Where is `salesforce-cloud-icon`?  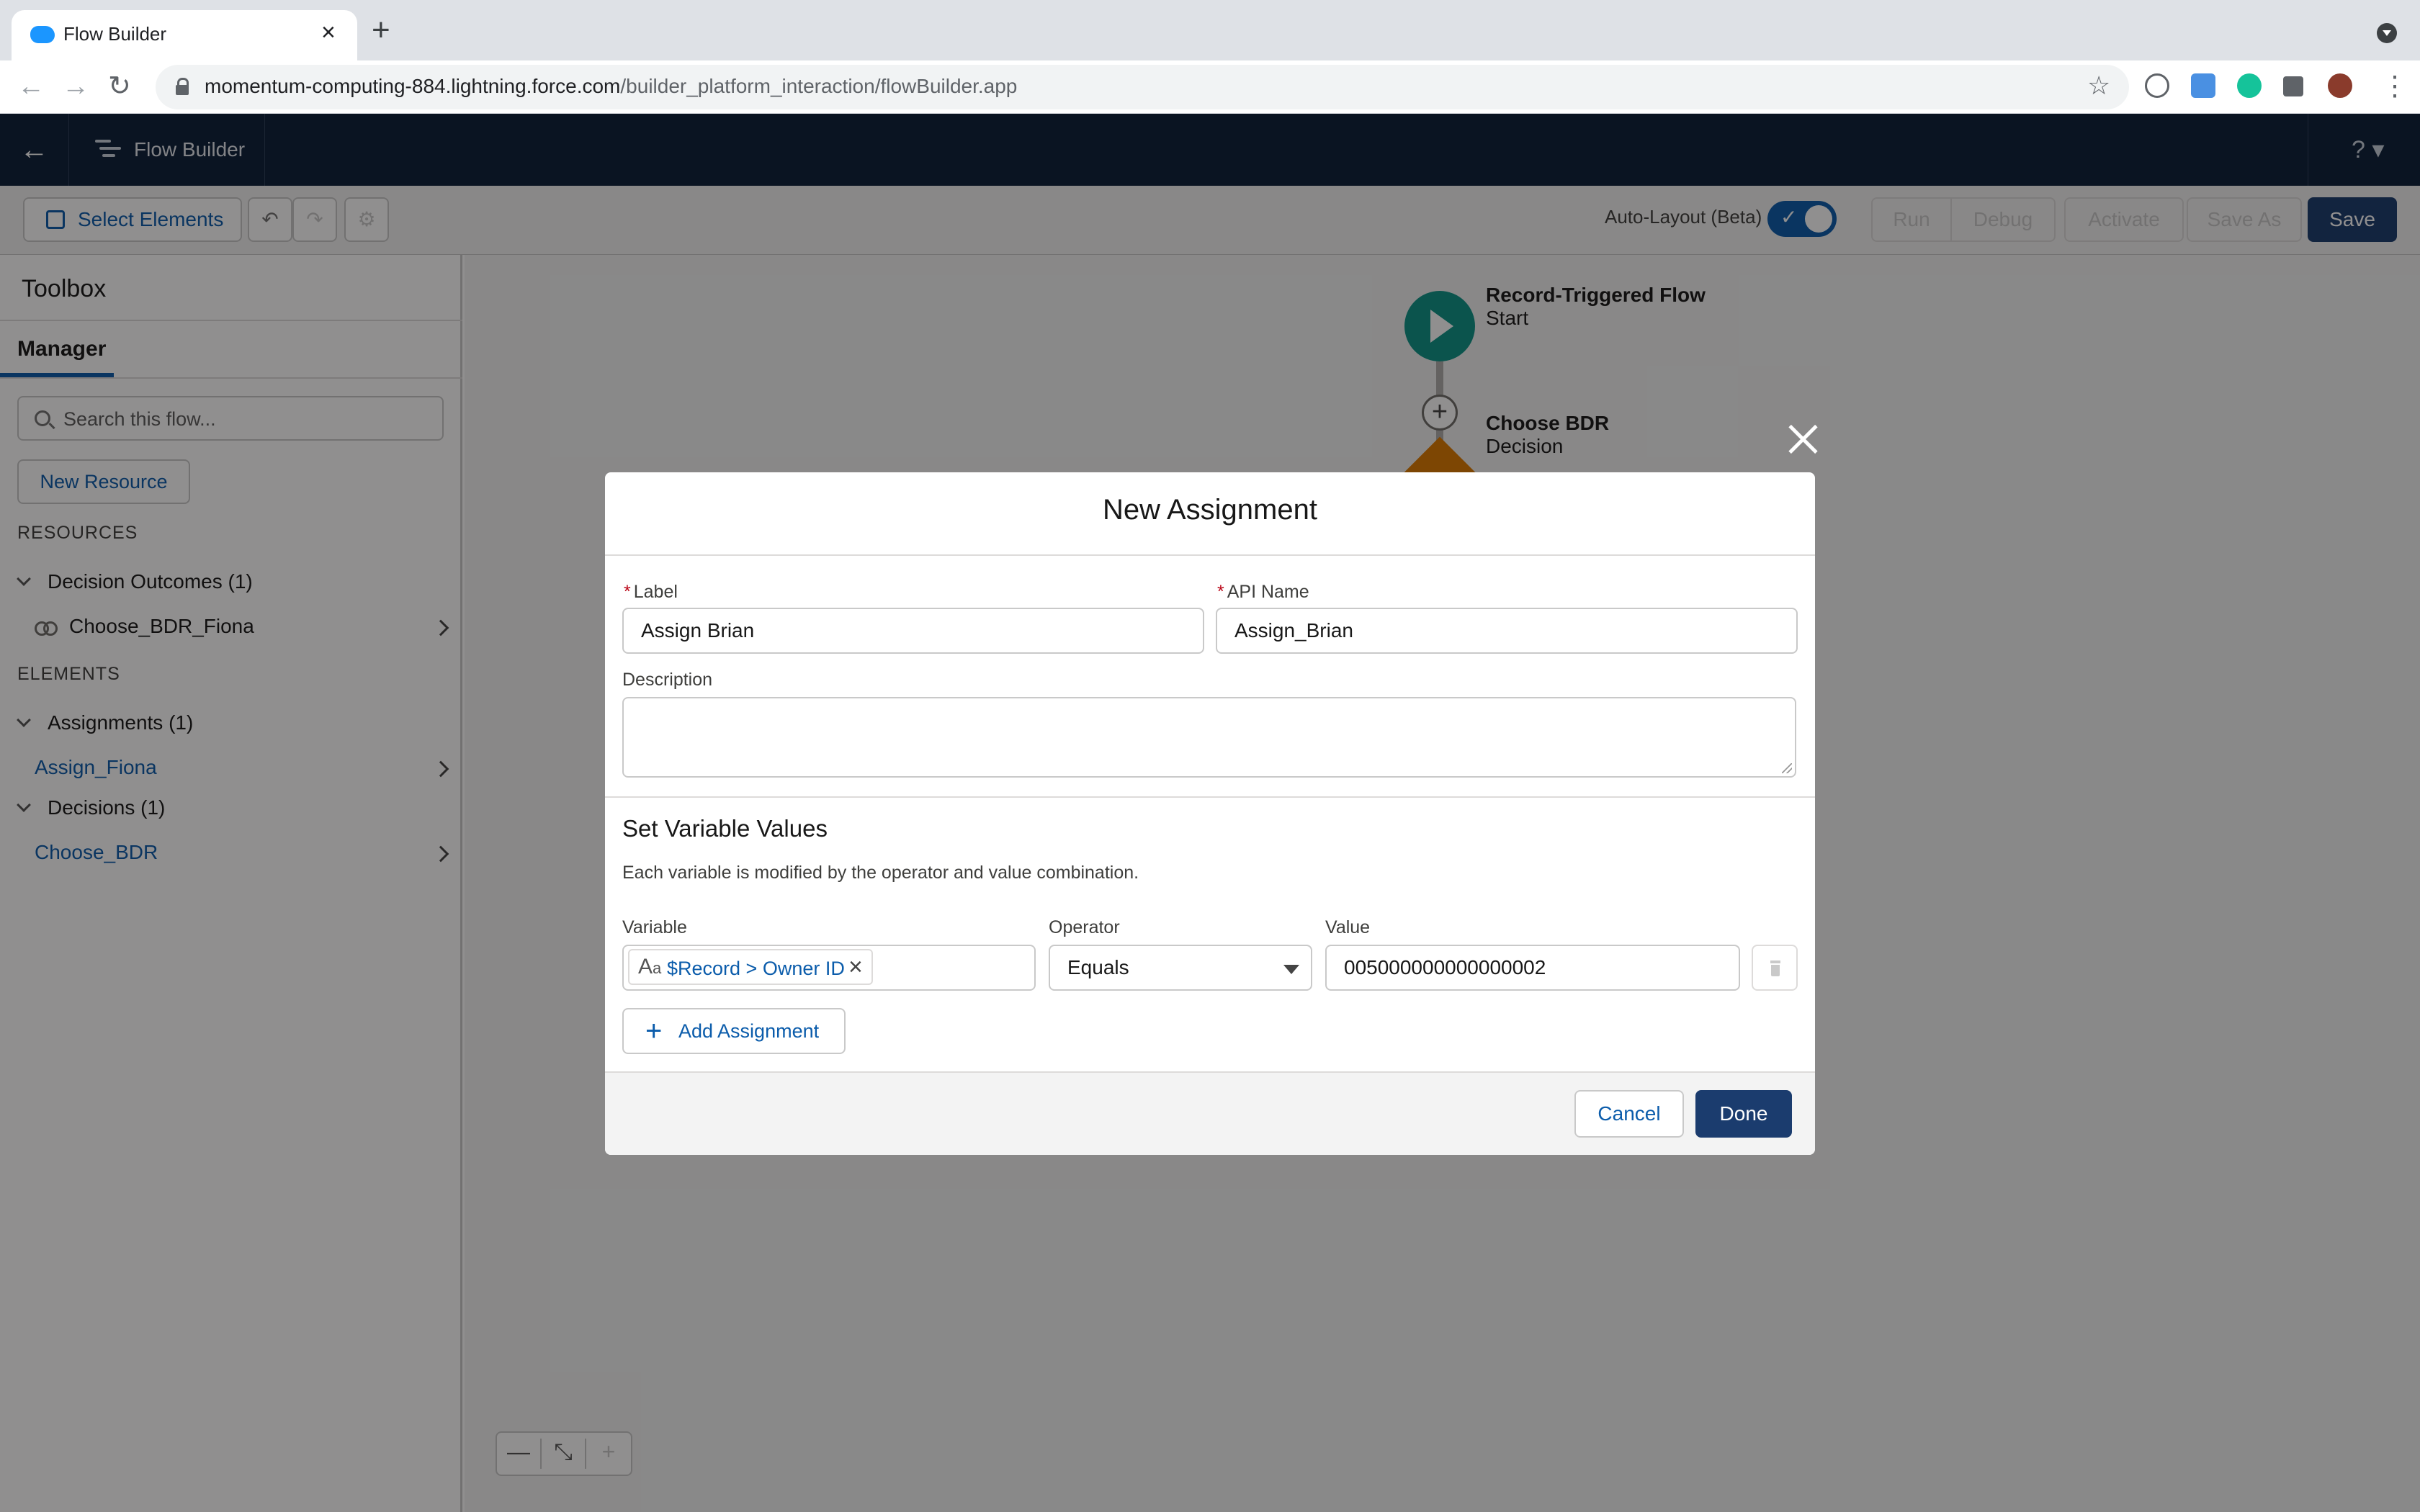 salesforce-cloud-icon is located at coordinates (42, 34).